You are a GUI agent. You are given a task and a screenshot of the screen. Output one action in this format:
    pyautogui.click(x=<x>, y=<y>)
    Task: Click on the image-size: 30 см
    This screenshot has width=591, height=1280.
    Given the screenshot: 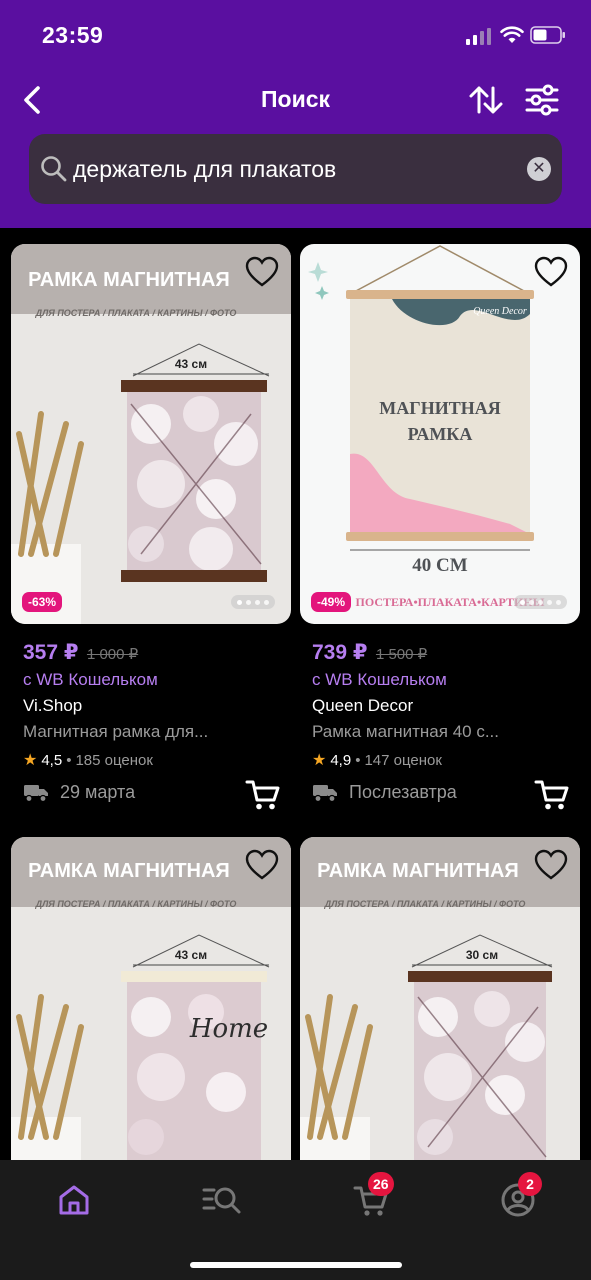 What is the action you would take?
    pyautogui.click(x=482, y=955)
    